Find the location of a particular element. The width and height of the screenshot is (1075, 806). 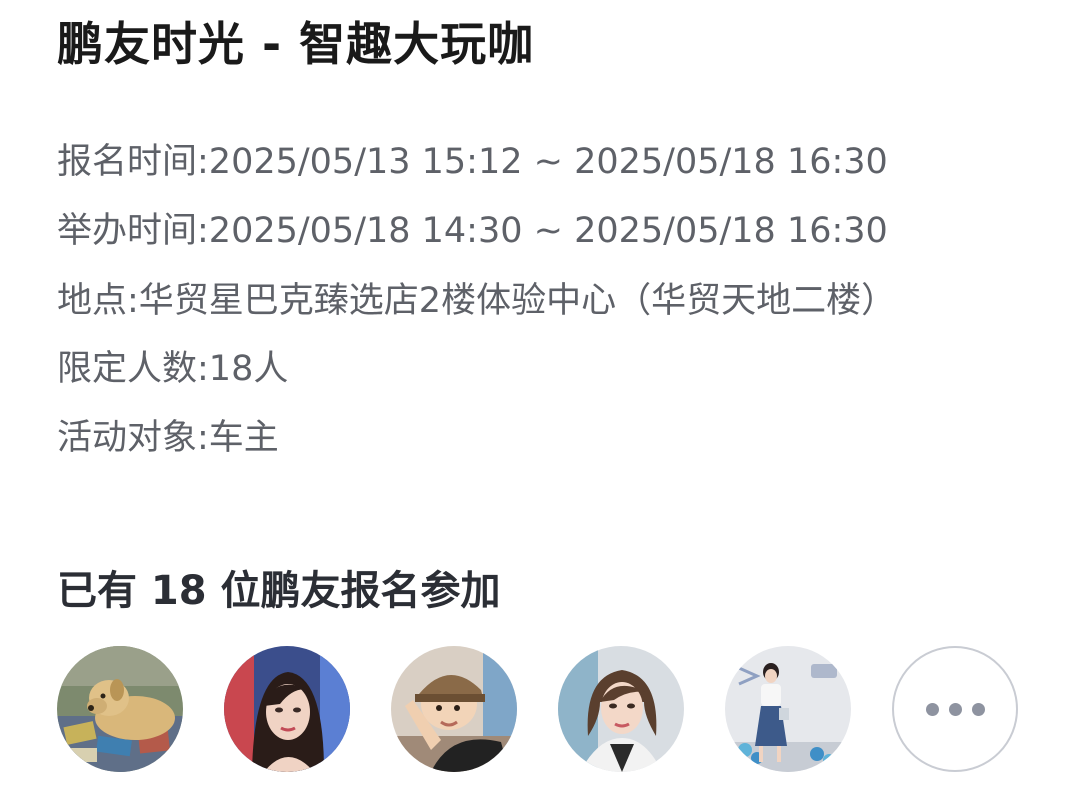

audience-value: 车主 is located at coordinates (243, 438).